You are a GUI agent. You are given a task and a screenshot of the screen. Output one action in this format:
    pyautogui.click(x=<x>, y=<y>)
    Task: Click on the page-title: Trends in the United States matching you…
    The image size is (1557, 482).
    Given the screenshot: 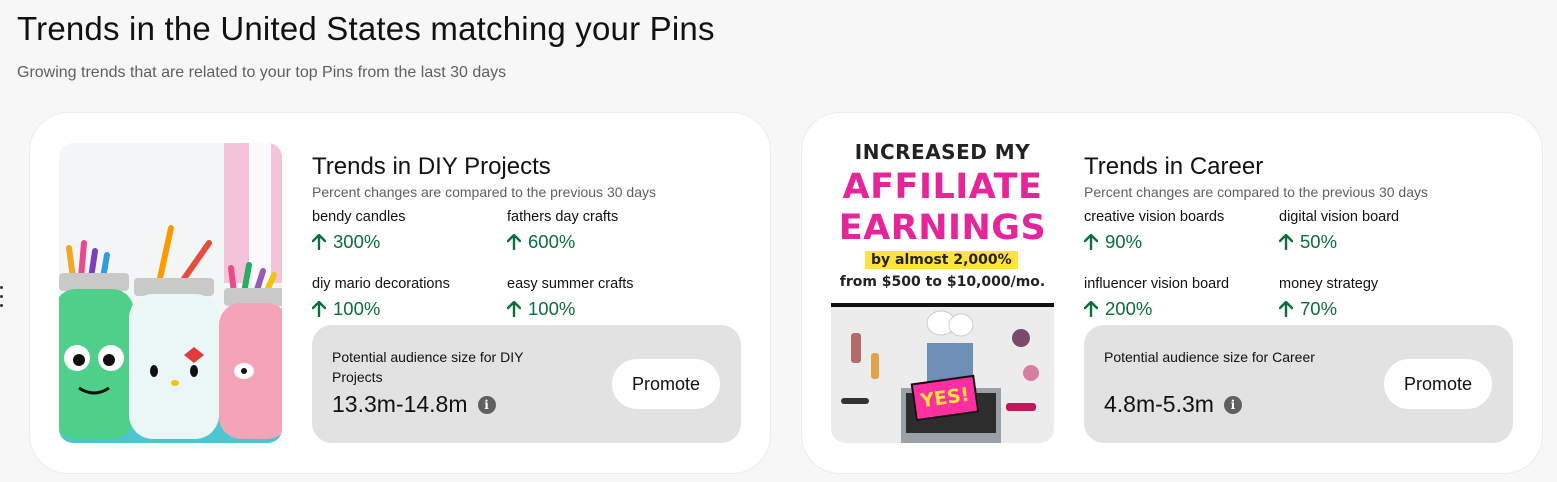 What is the action you would take?
    pyautogui.click(x=366, y=28)
    